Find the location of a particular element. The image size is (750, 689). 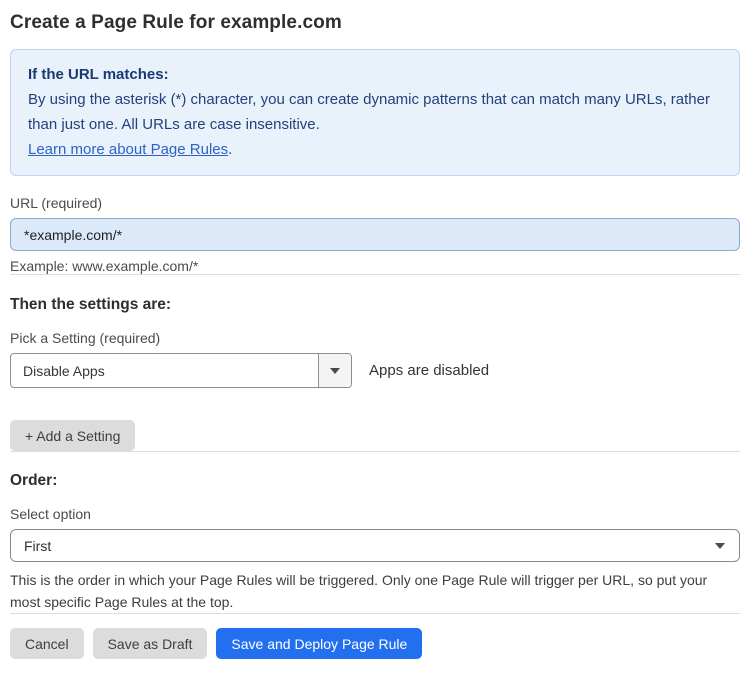

pick-setting-label: Pick a Setting (required) is located at coordinates (85, 338).